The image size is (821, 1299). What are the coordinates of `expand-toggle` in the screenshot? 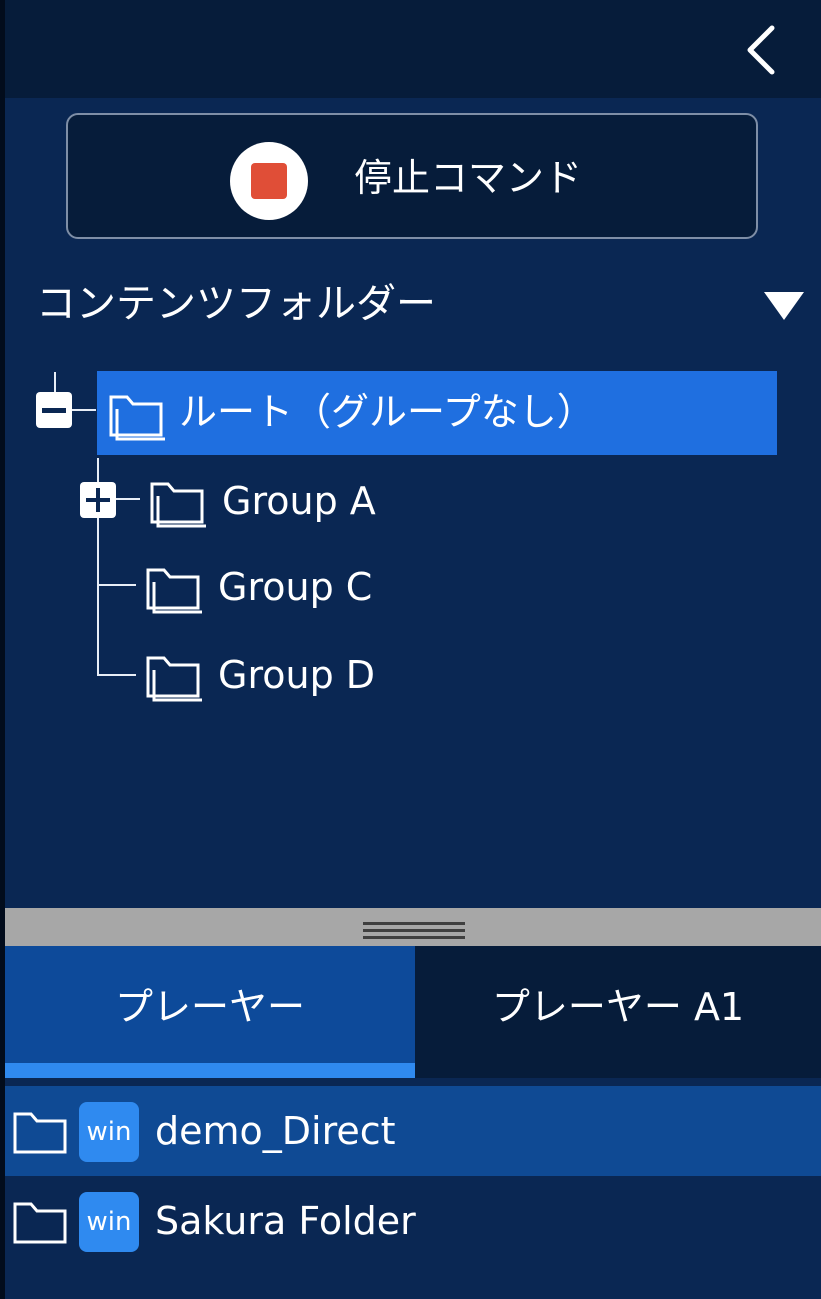 It's located at (98, 500).